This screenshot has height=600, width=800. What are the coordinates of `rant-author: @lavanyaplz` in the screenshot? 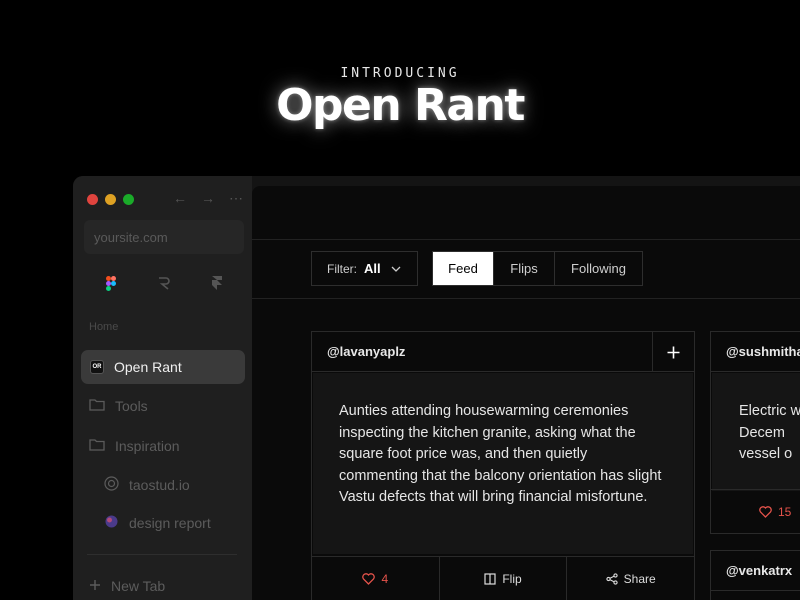 It's located at (503, 352).